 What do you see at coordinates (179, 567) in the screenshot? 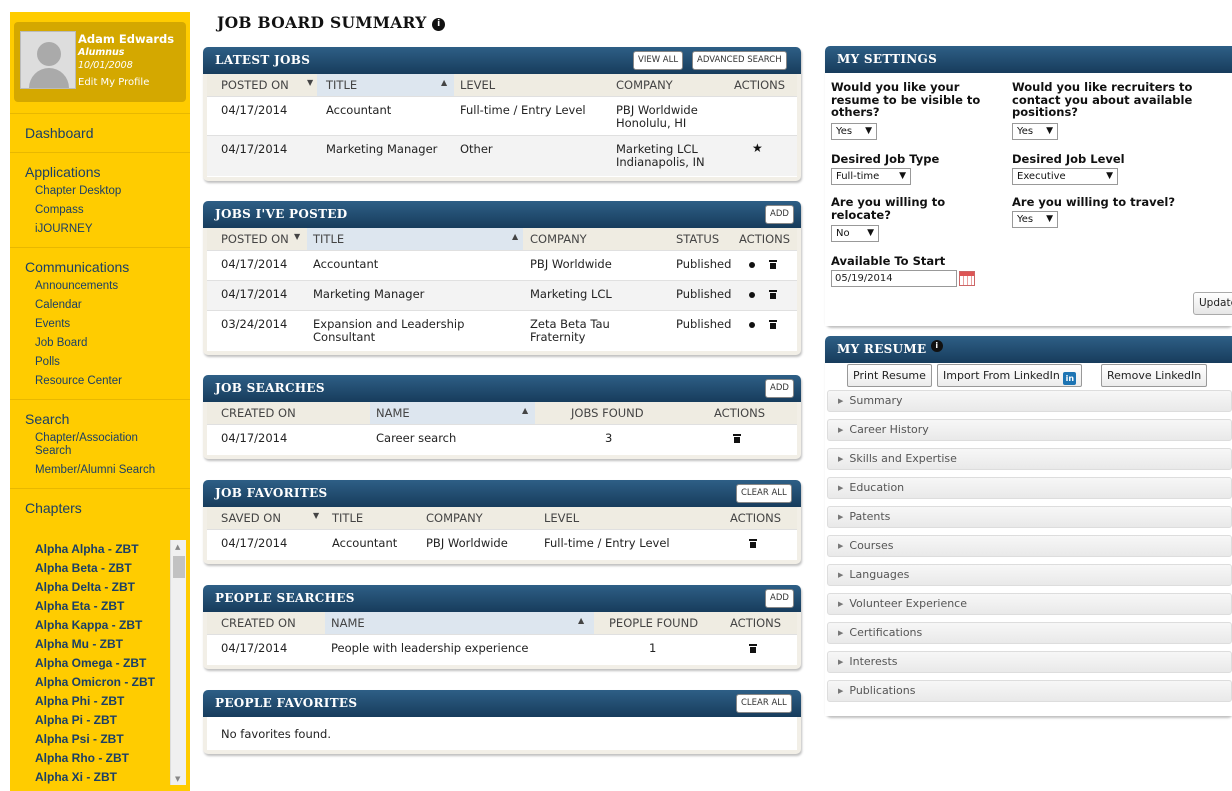
I see `scroll-thumb` at bounding box center [179, 567].